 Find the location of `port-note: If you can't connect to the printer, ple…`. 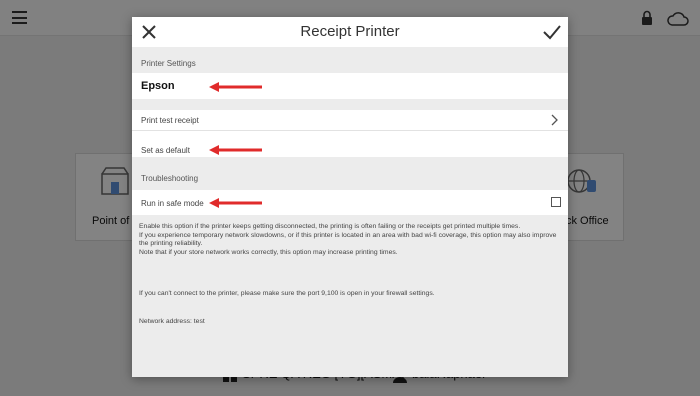

port-note: If you can't connect to the printer, ple… is located at coordinates (287, 293).